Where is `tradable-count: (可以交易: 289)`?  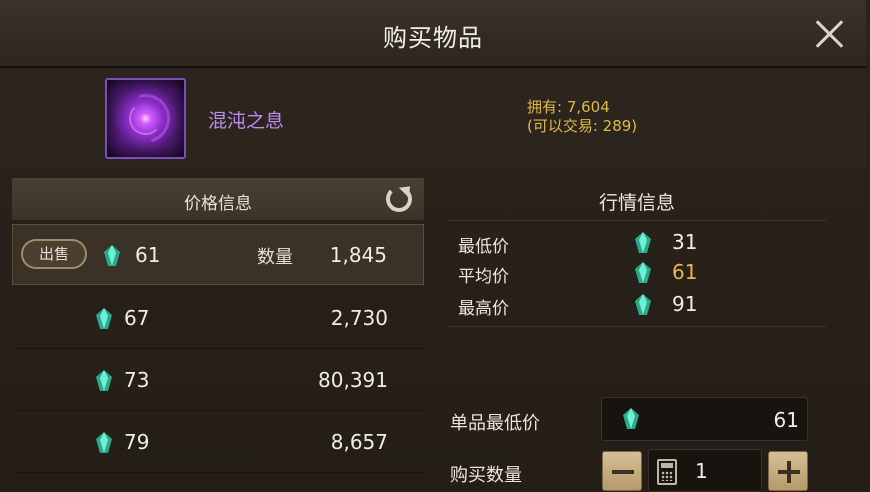 tradable-count: (可以交易: 289) is located at coordinates (582, 126).